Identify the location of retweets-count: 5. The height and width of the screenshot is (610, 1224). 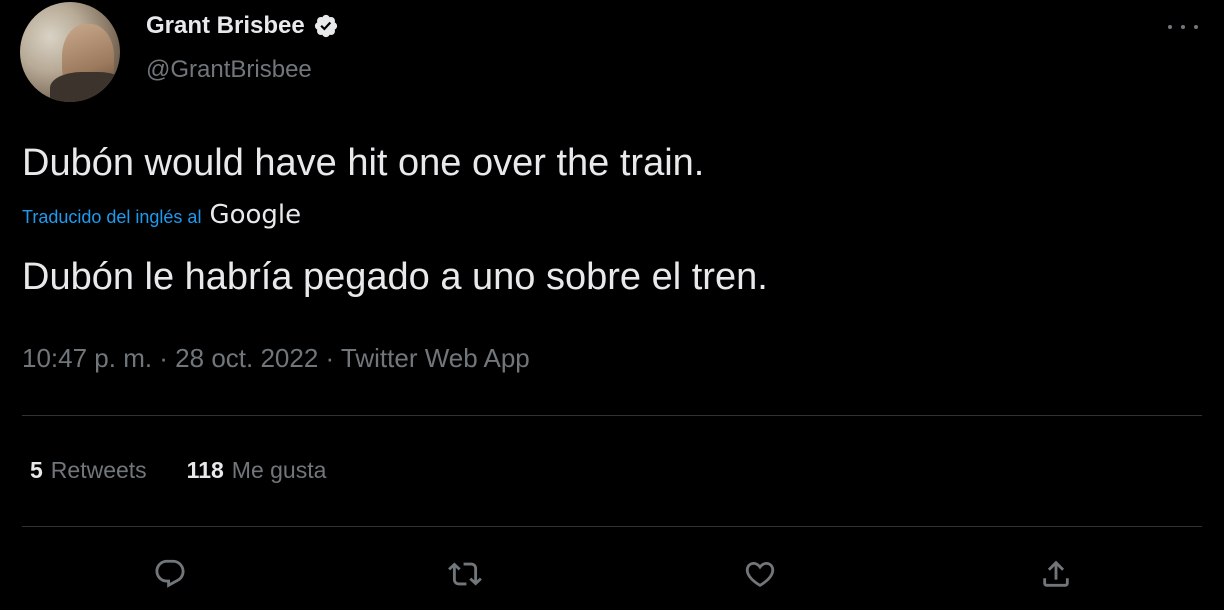
(36, 470).